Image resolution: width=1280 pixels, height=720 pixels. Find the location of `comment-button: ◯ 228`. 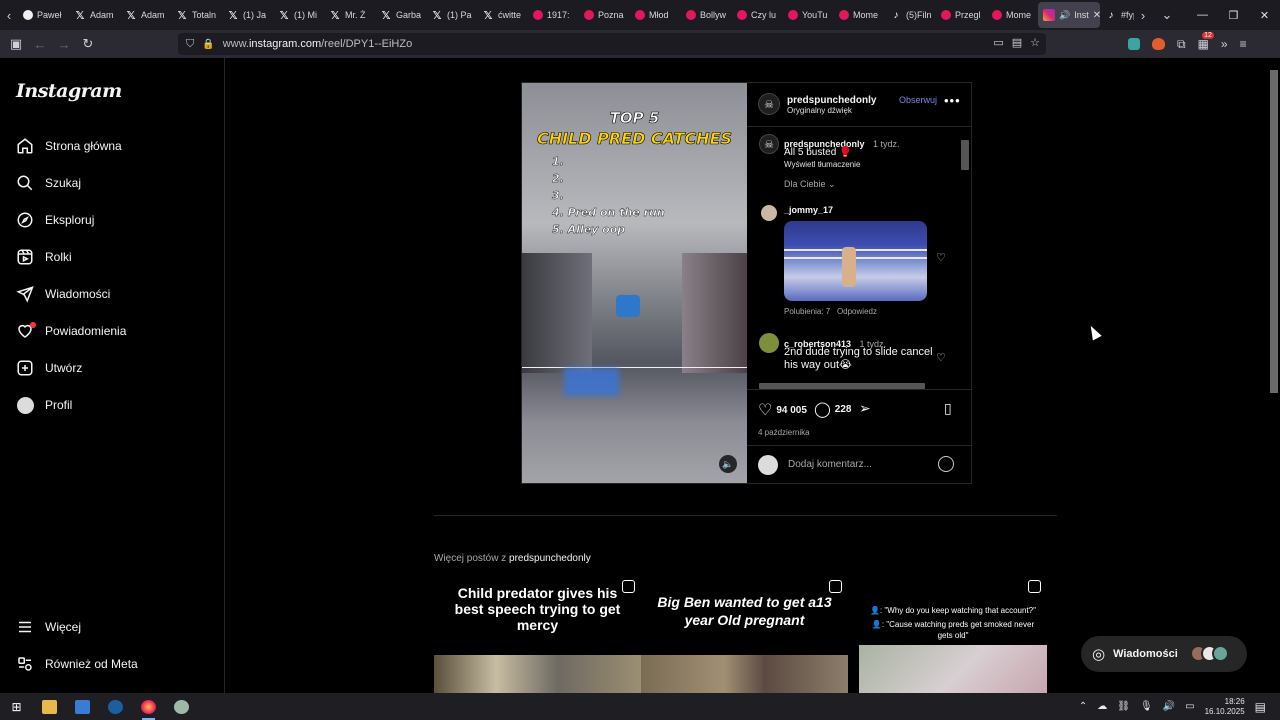

comment-button: ◯ 228 is located at coordinates (832, 409).